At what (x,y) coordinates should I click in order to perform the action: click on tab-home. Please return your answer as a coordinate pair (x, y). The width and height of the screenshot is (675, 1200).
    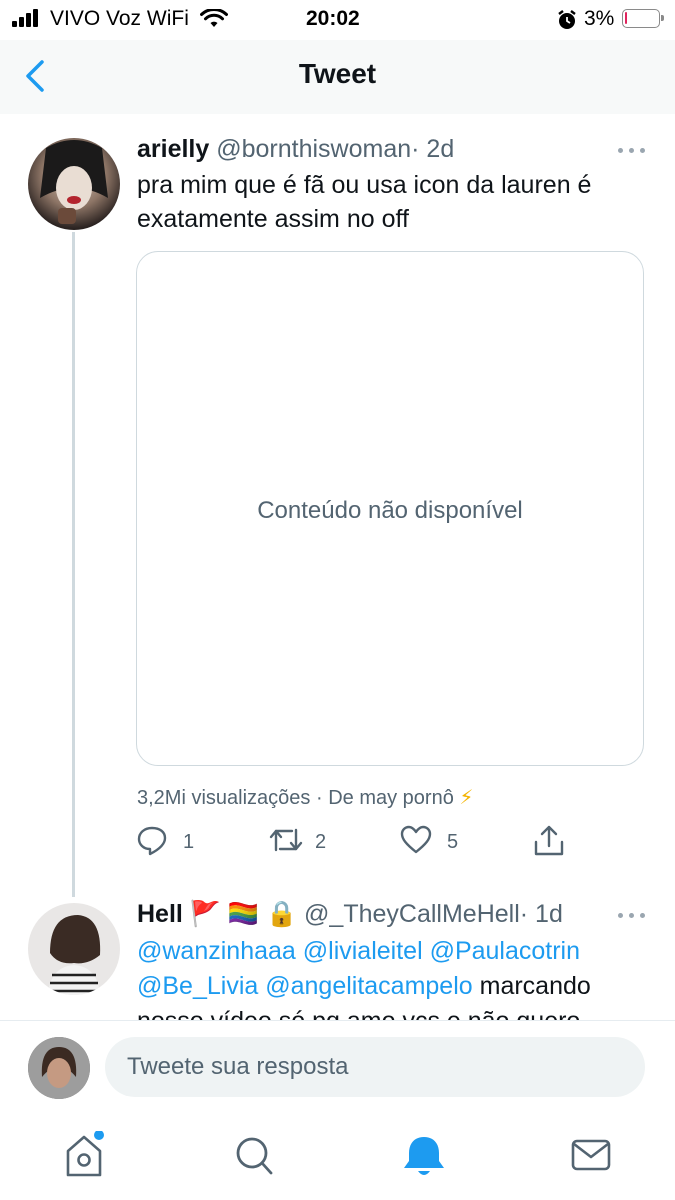
    Looking at the image, I should click on (86, 1155).